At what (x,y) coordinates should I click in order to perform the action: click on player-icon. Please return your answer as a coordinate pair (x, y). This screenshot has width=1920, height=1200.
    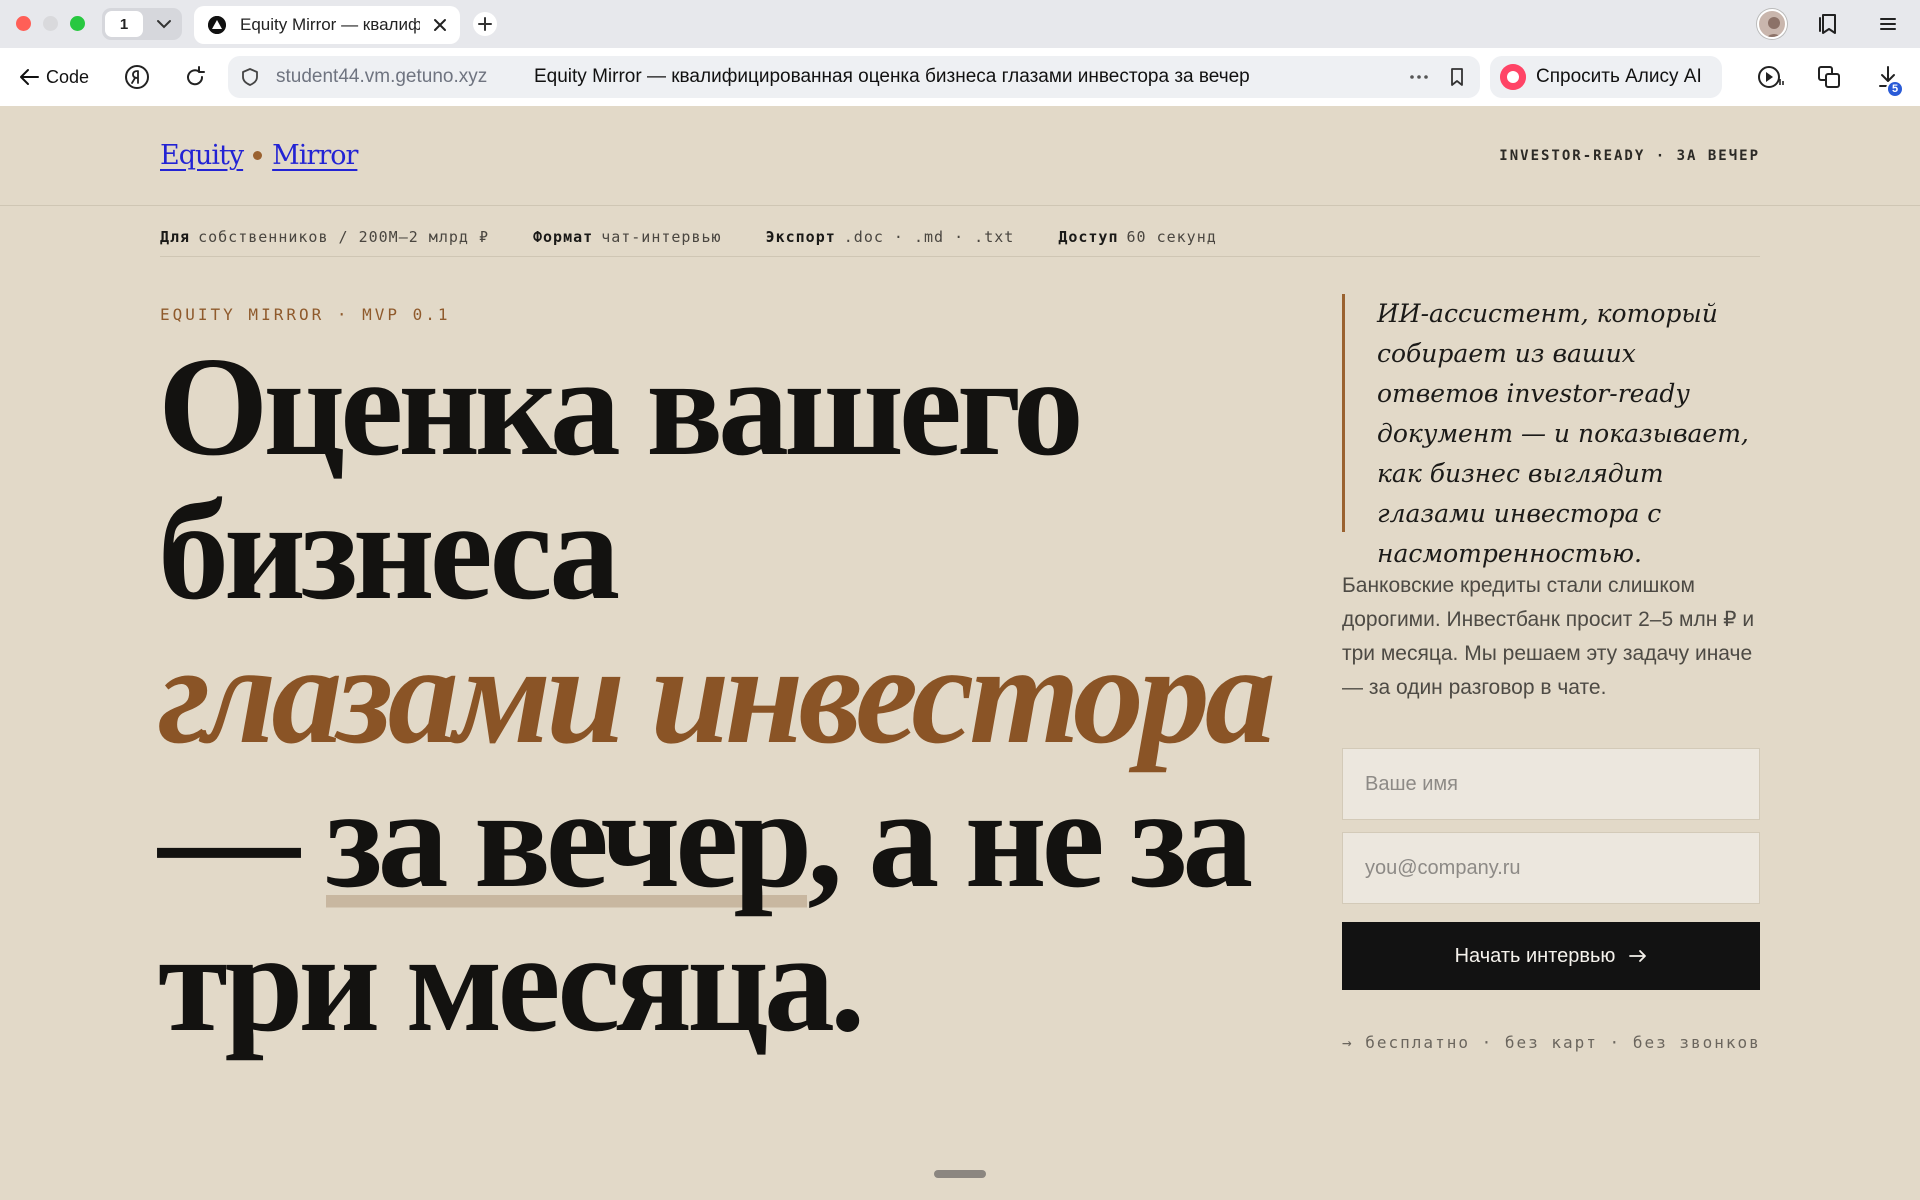
    Looking at the image, I should click on (1770, 77).